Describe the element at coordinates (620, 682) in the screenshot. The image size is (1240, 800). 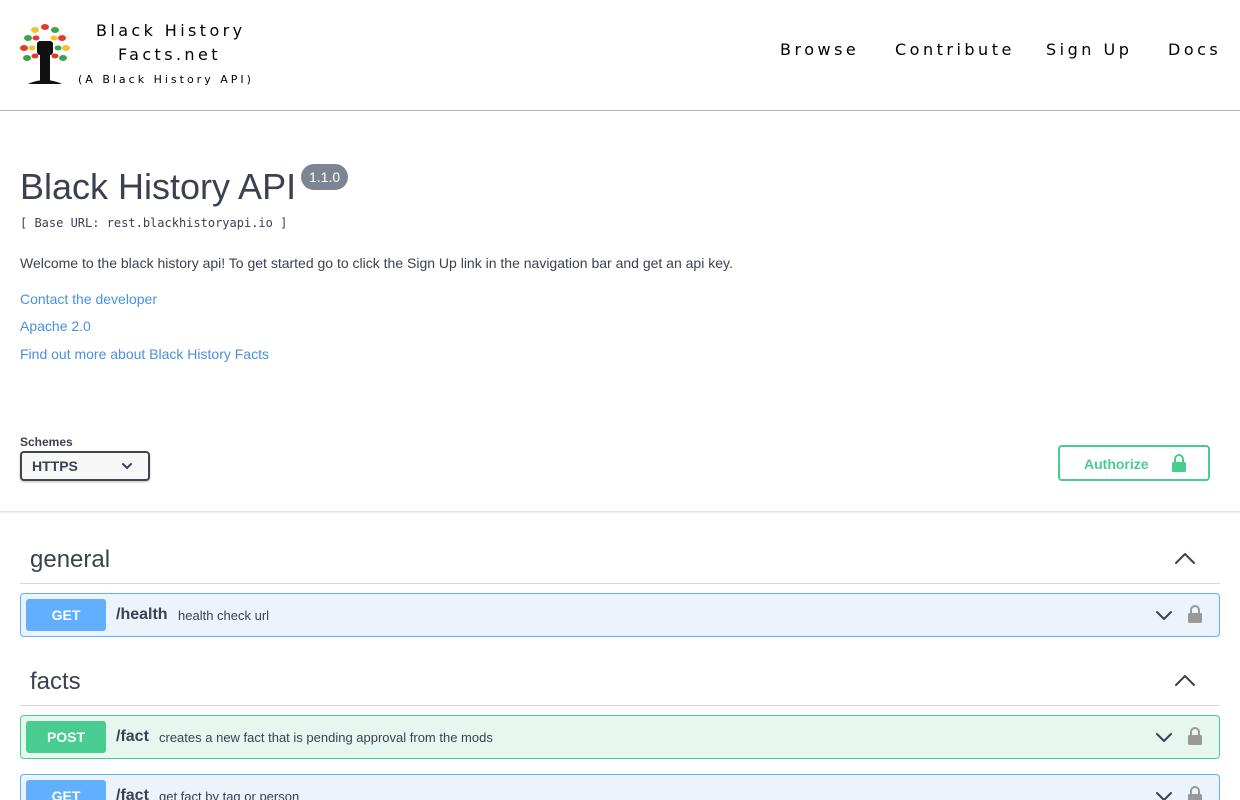
I see `tag-section-facts: facts` at that location.